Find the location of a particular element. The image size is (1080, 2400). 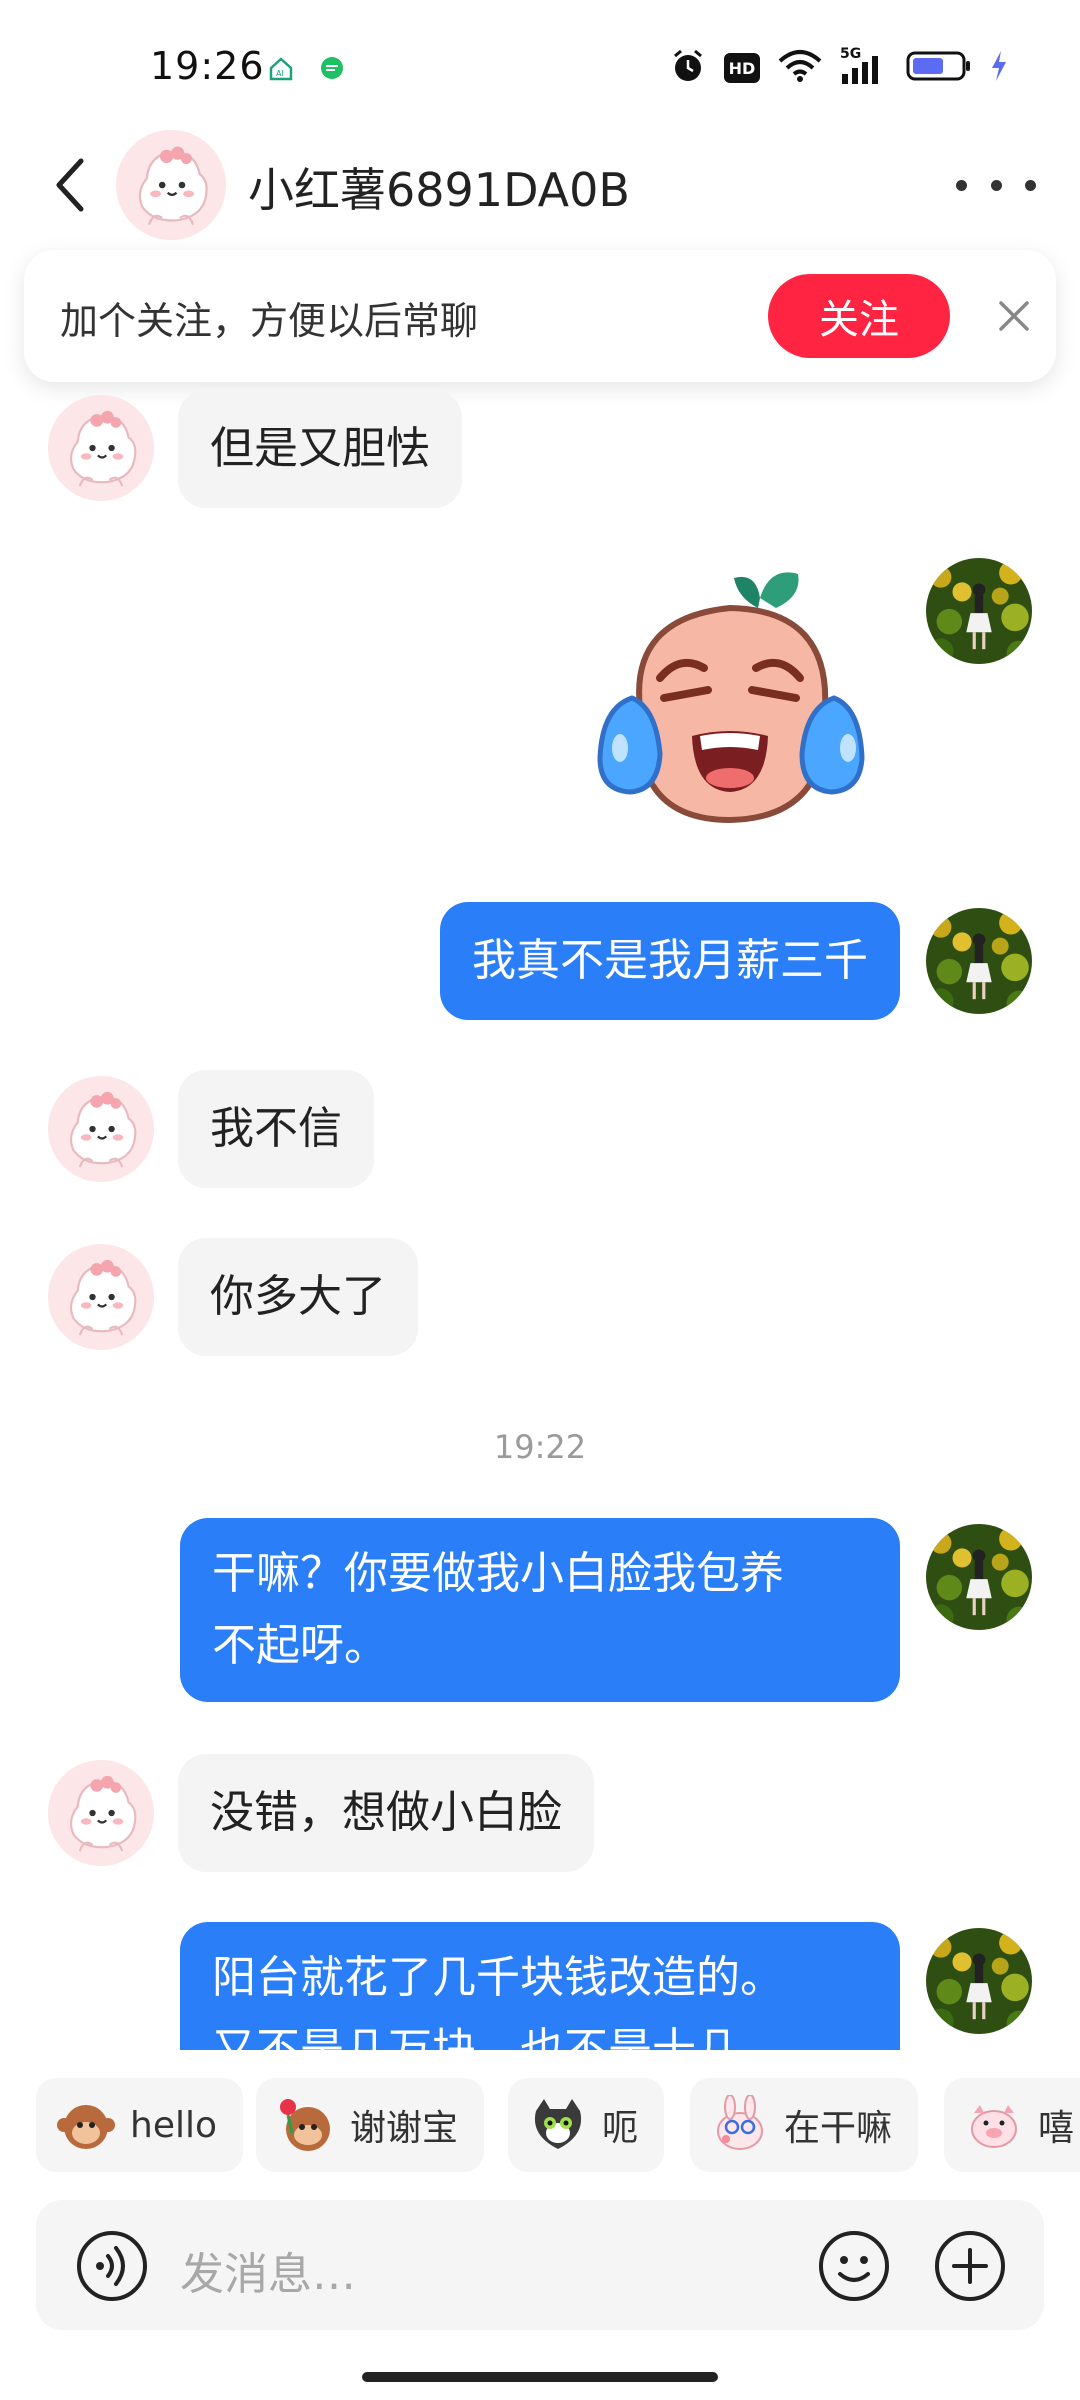

signal-5g-icon: 5G is located at coordinates (864, 66).